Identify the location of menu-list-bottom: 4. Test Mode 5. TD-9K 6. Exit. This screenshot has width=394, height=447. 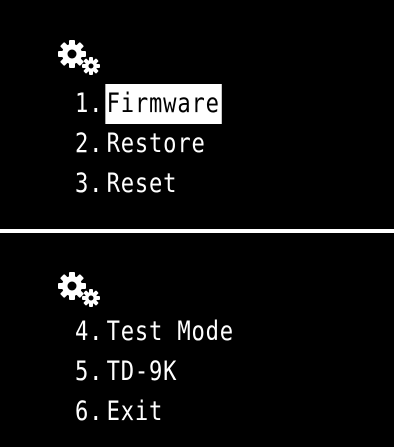
(173, 372).